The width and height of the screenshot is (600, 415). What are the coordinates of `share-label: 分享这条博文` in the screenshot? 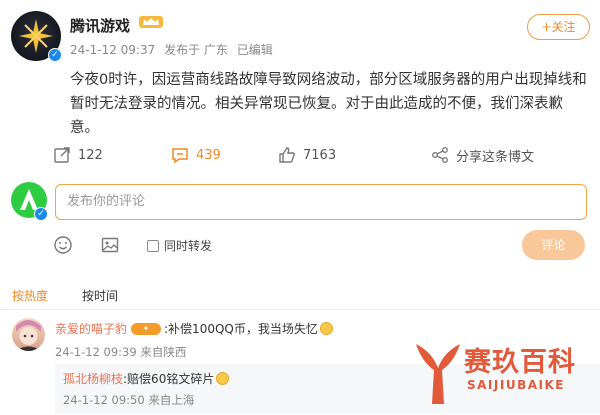 It's located at (495, 157).